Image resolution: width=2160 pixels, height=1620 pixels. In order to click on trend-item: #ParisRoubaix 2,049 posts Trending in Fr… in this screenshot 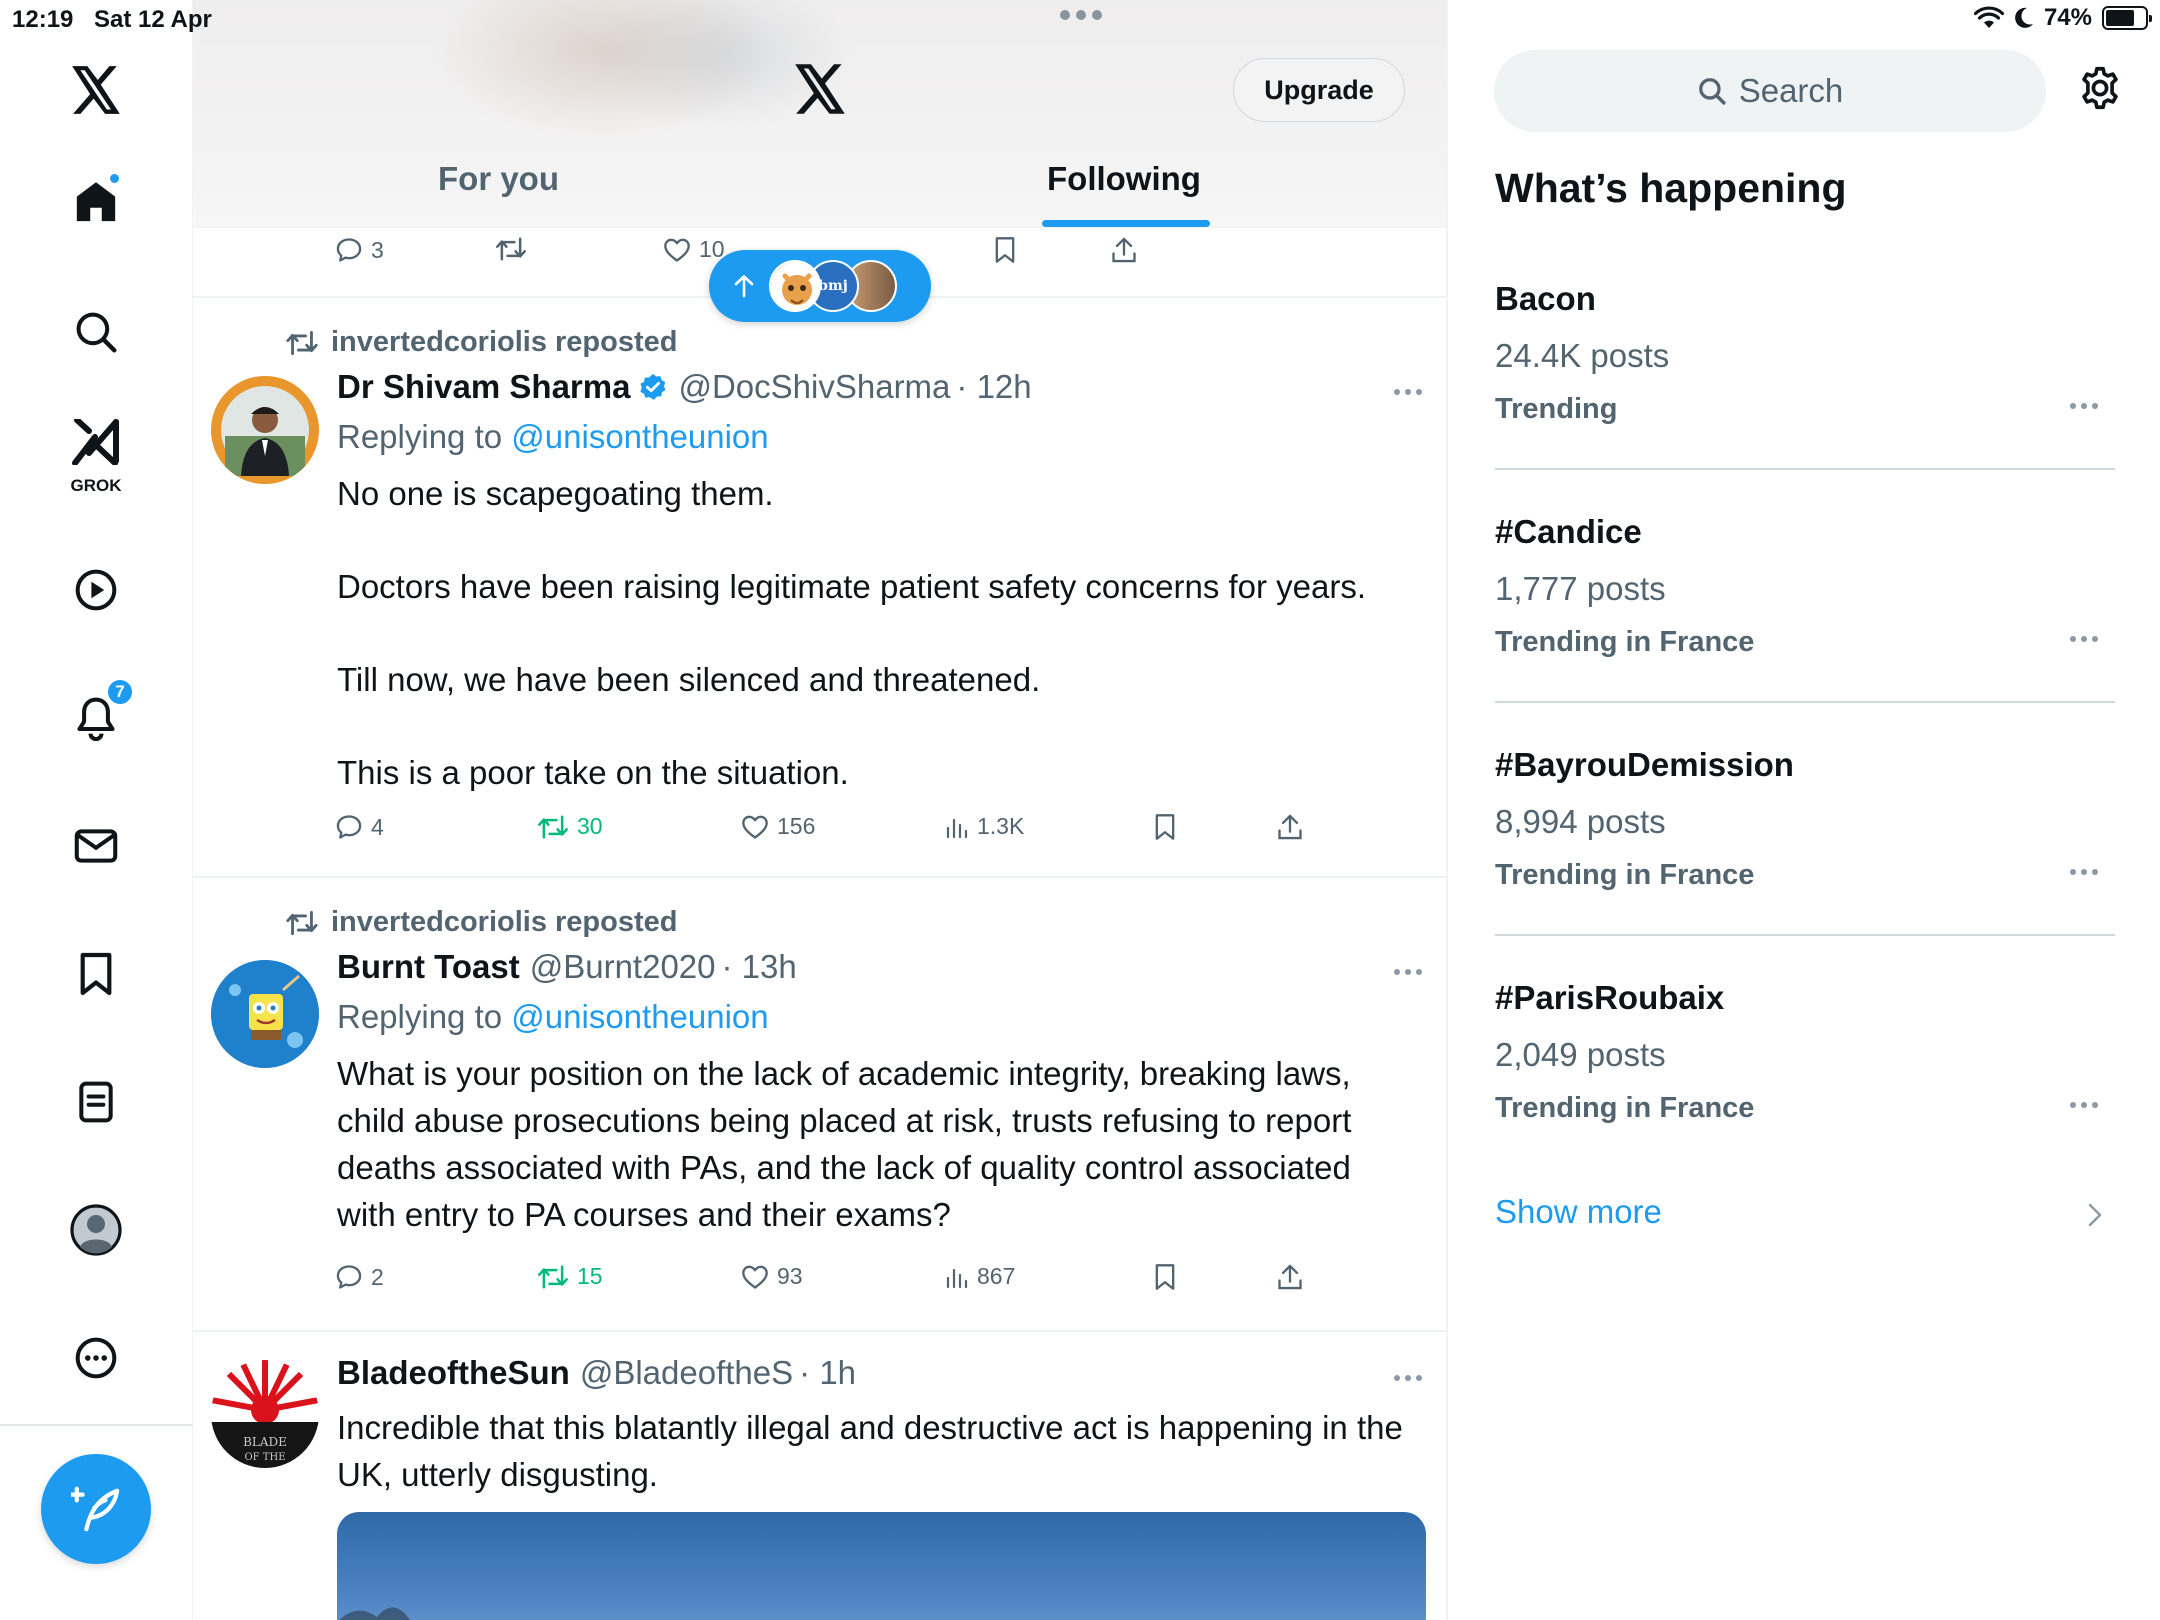, I will do `click(1805, 1095)`.